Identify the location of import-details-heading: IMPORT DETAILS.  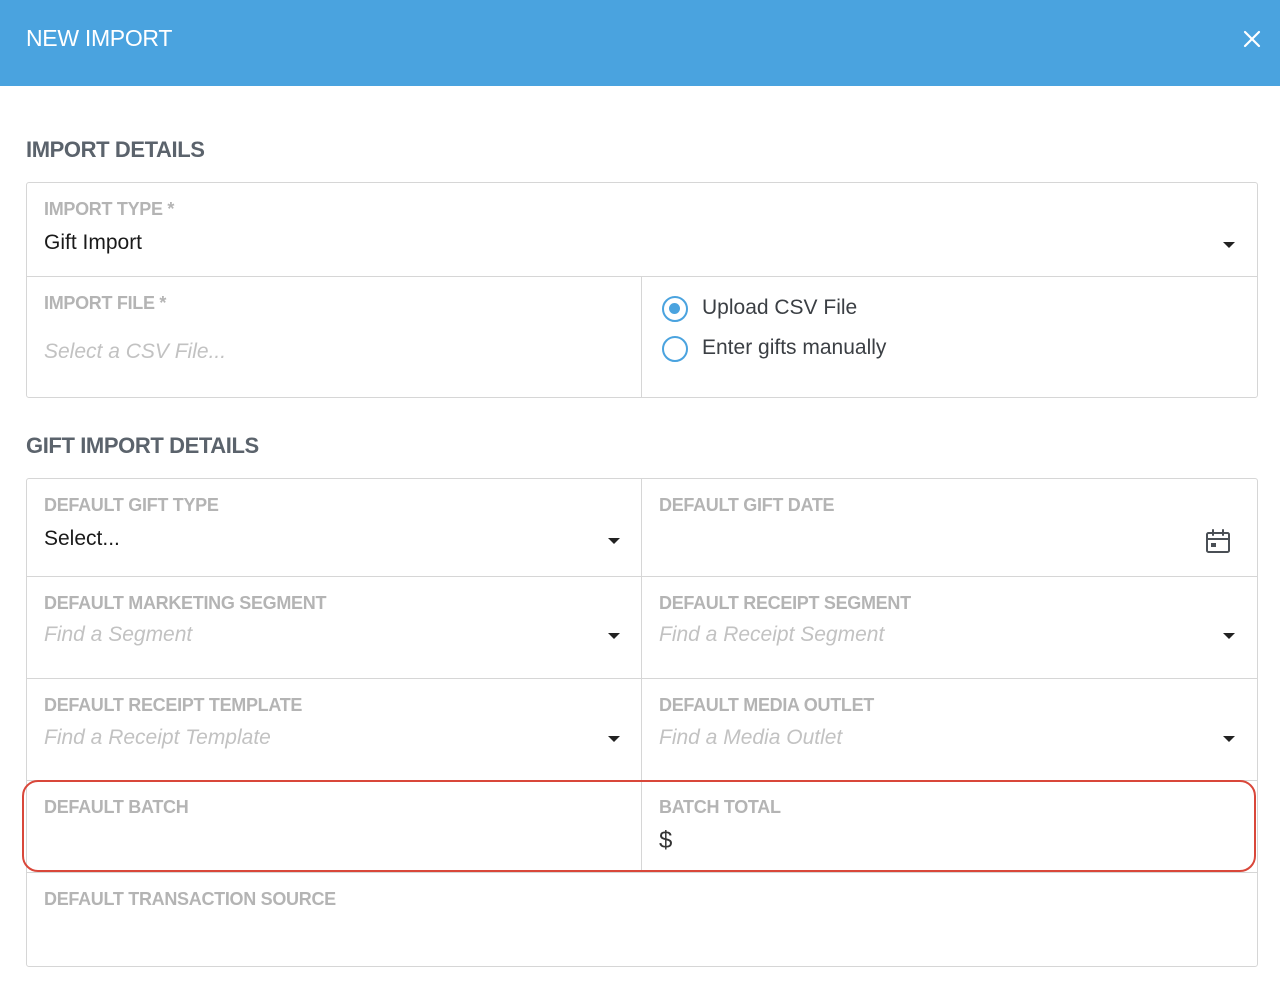
(115, 149).